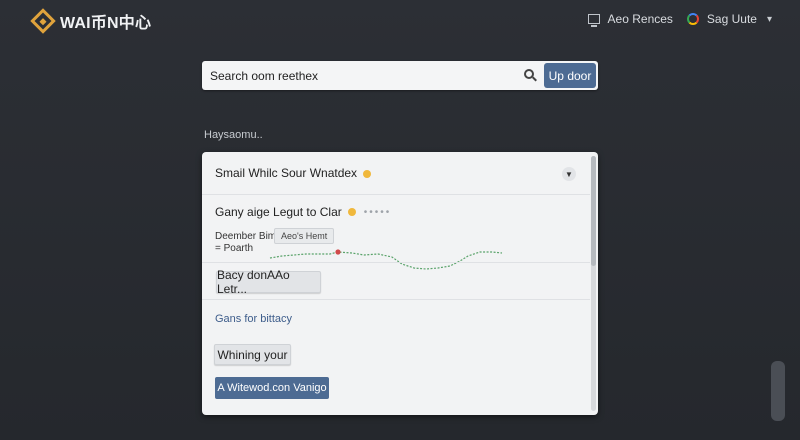  Describe the element at coordinates (233, 135) in the screenshot. I see `section-label: Haysaomu..` at that location.